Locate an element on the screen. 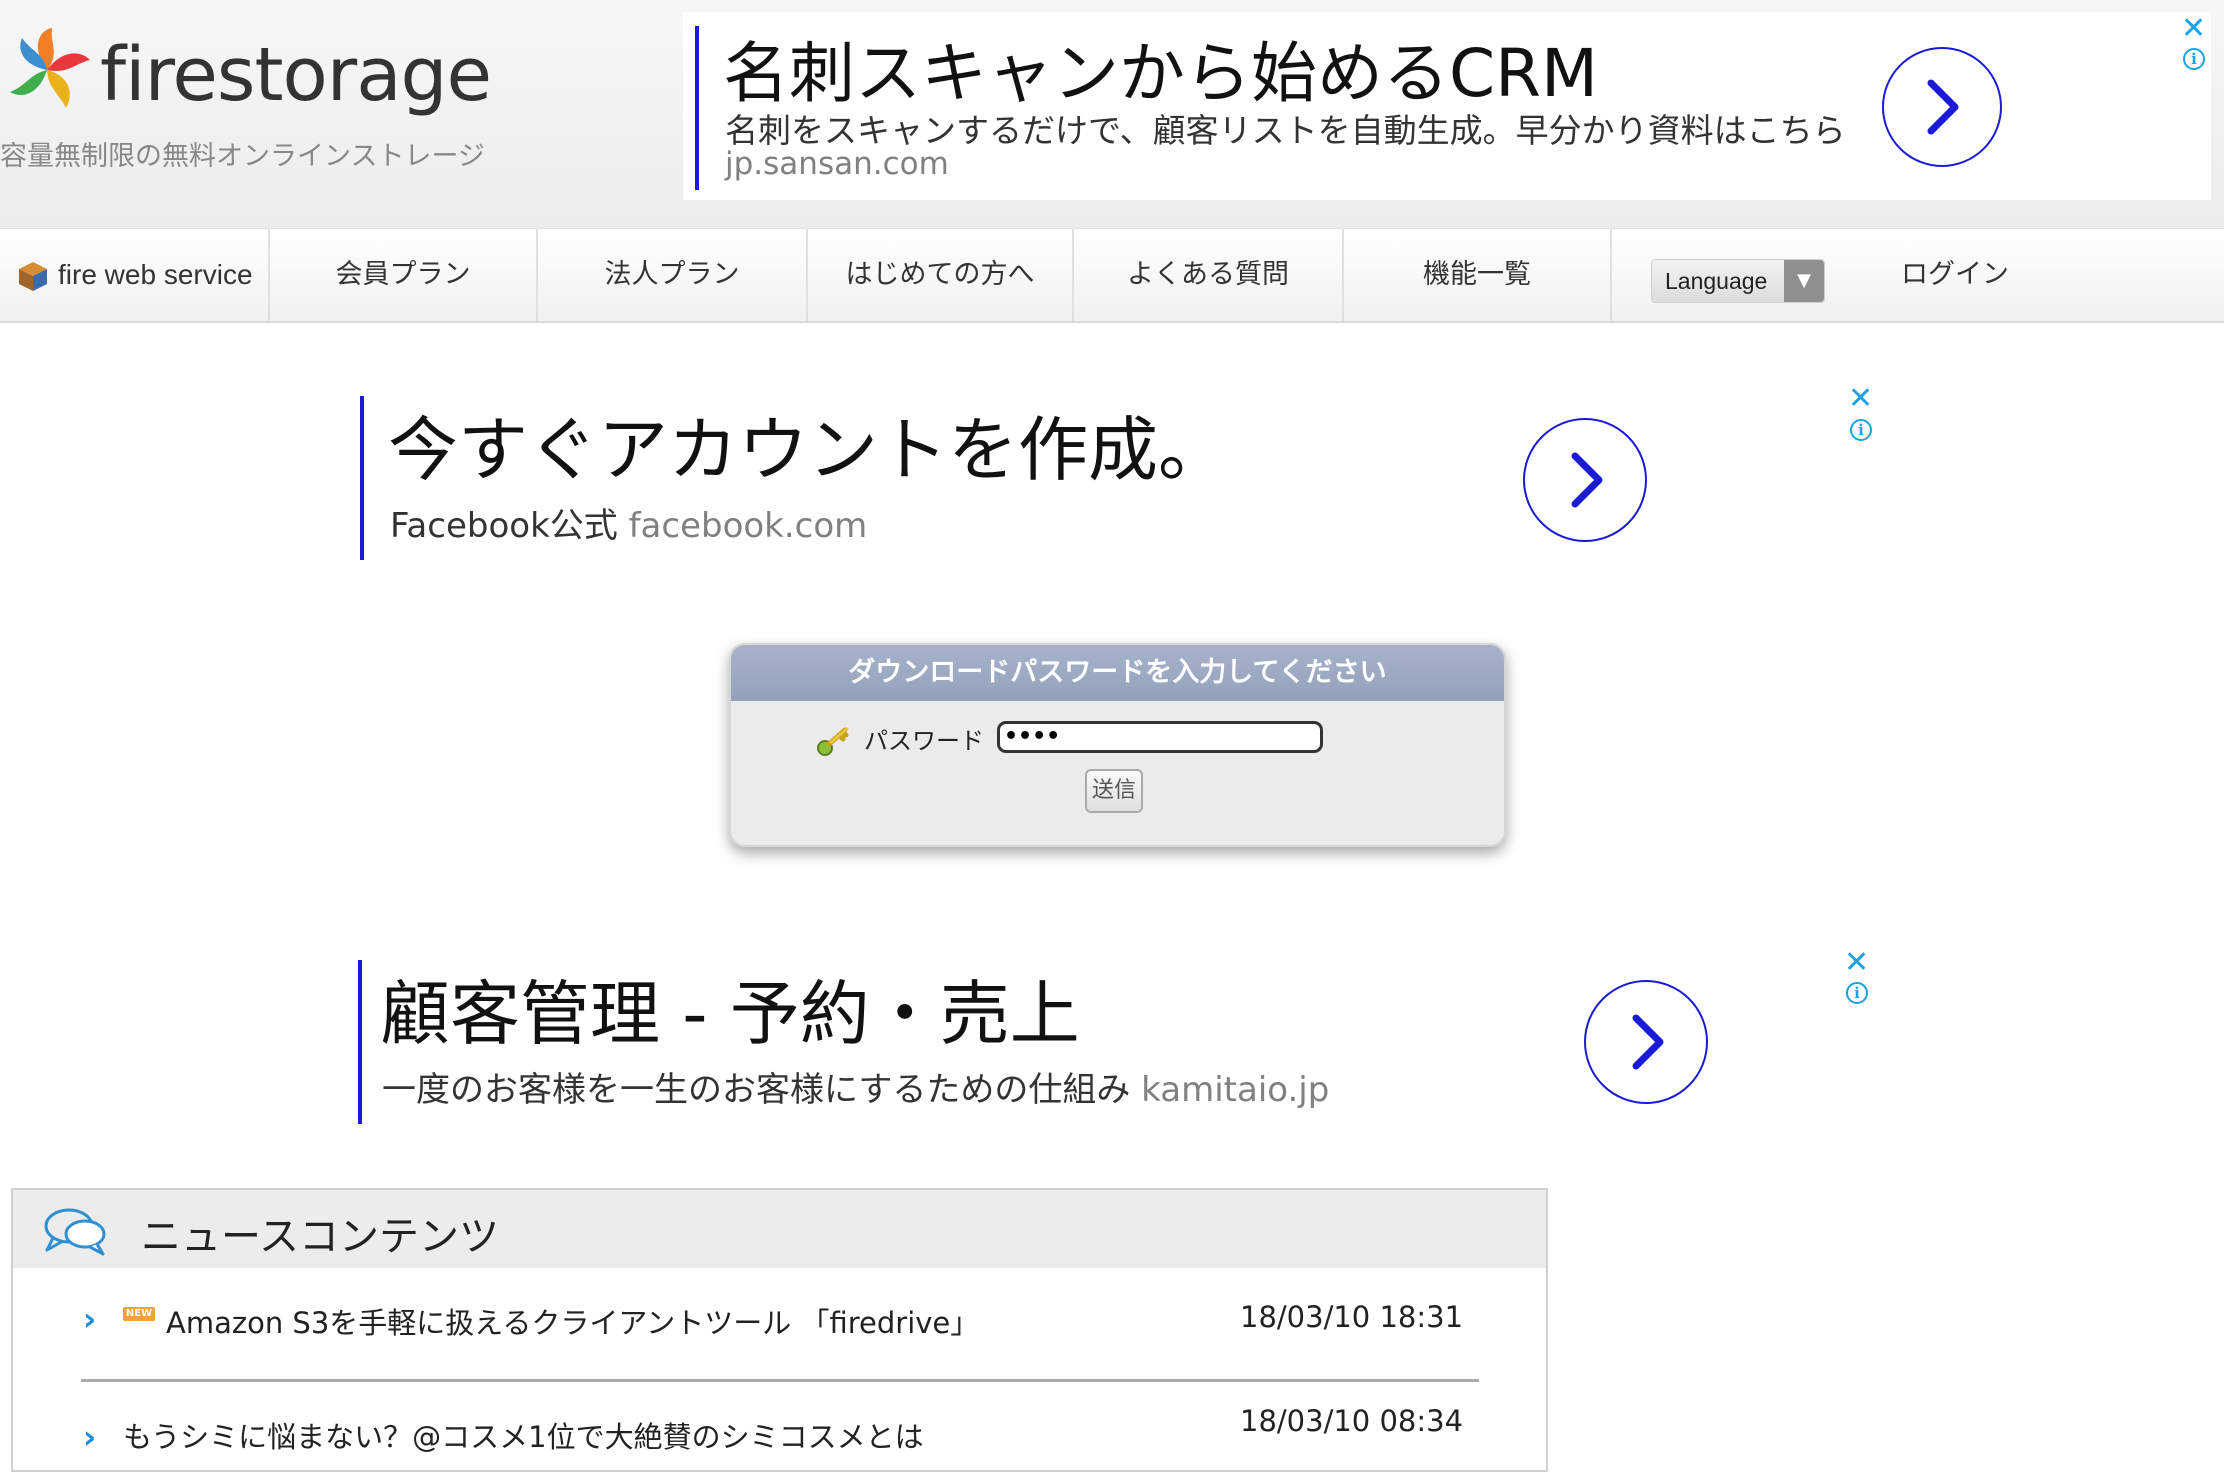  chat-bubbles-icon is located at coordinates (75, 1233).